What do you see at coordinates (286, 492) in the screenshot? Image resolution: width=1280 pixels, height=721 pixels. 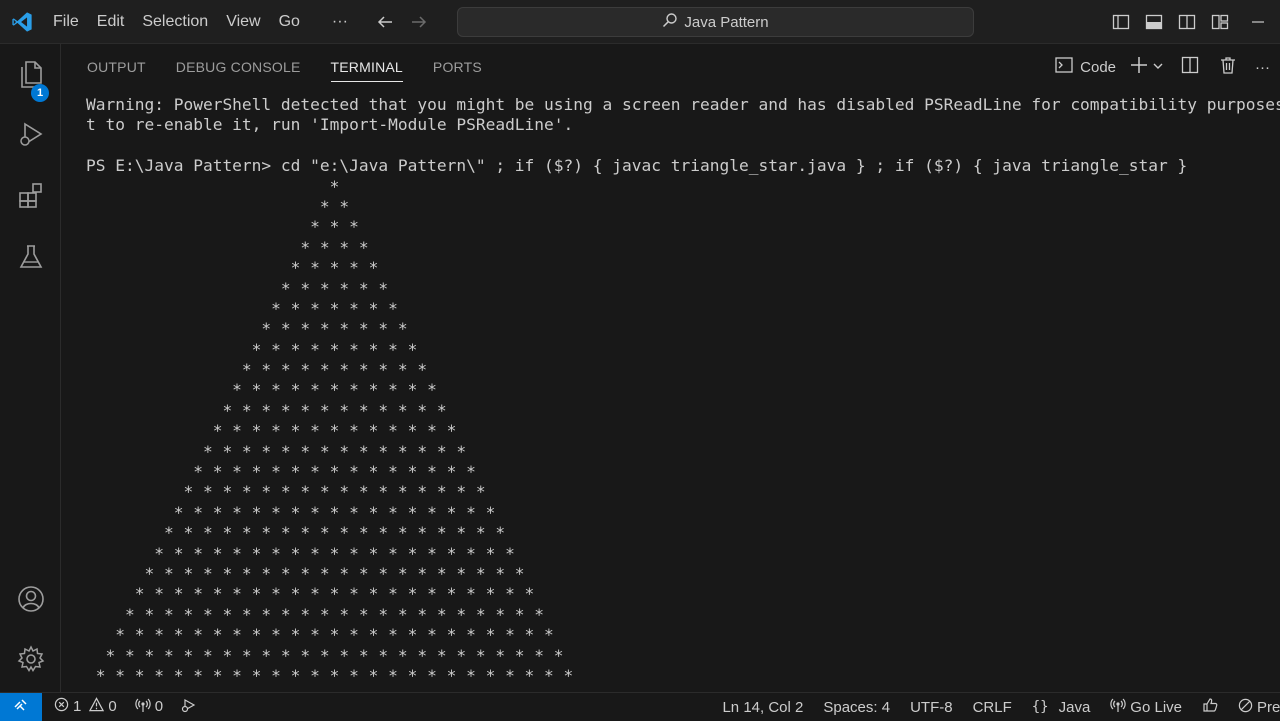 I see `terminal-line: * * * * * * * * * * * * * * * *` at bounding box center [286, 492].